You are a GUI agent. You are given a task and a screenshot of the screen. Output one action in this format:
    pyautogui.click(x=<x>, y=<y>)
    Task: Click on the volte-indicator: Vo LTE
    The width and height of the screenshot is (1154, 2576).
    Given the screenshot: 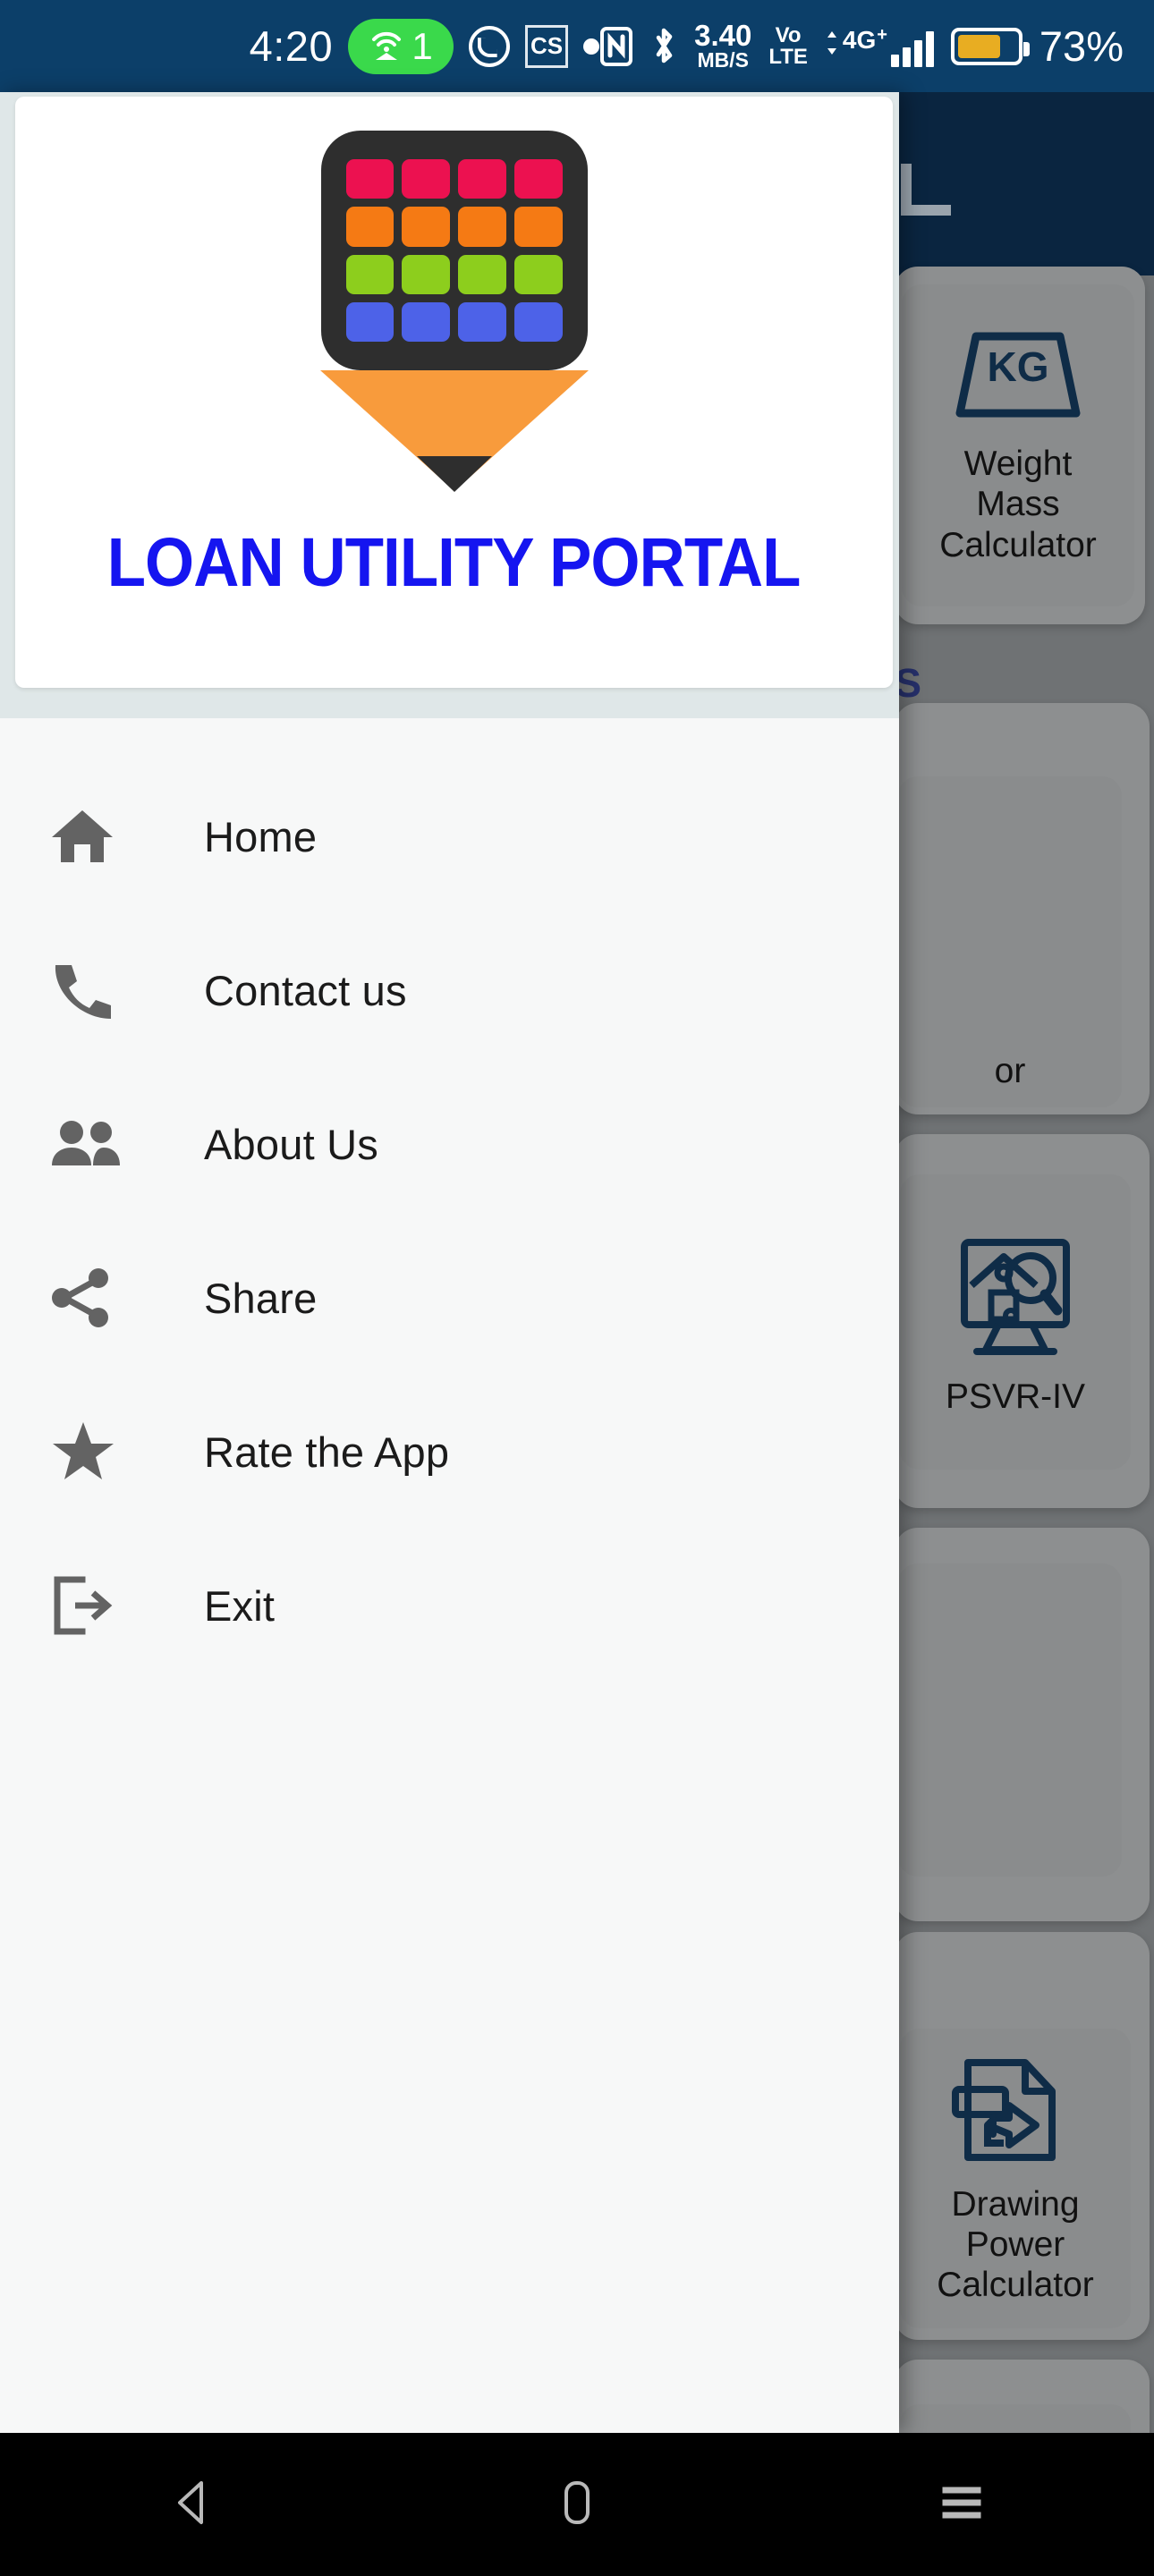 What is the action you would take?
    pyautogui.click(x=788, y=46)
    